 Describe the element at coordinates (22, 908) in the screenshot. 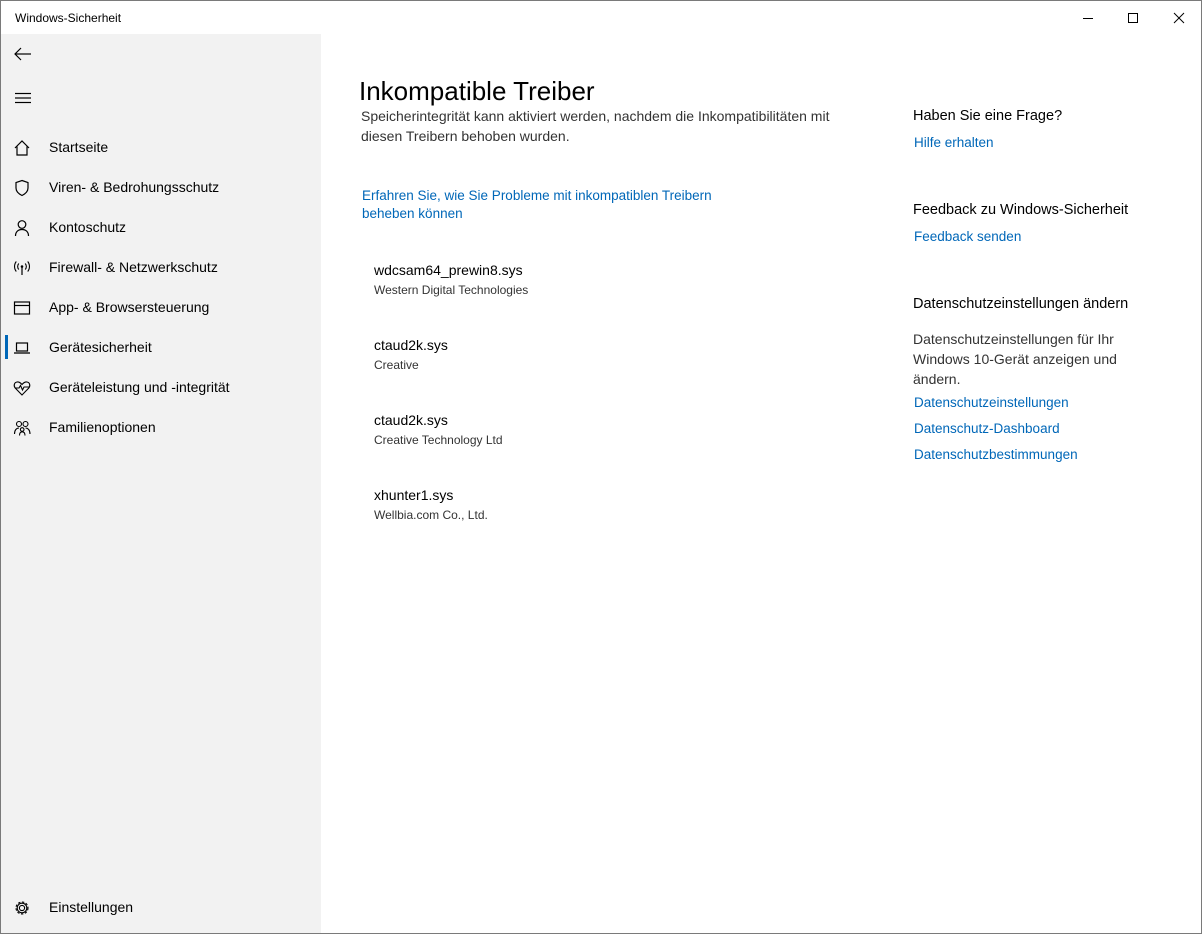

I see `gear-icon` at that location.